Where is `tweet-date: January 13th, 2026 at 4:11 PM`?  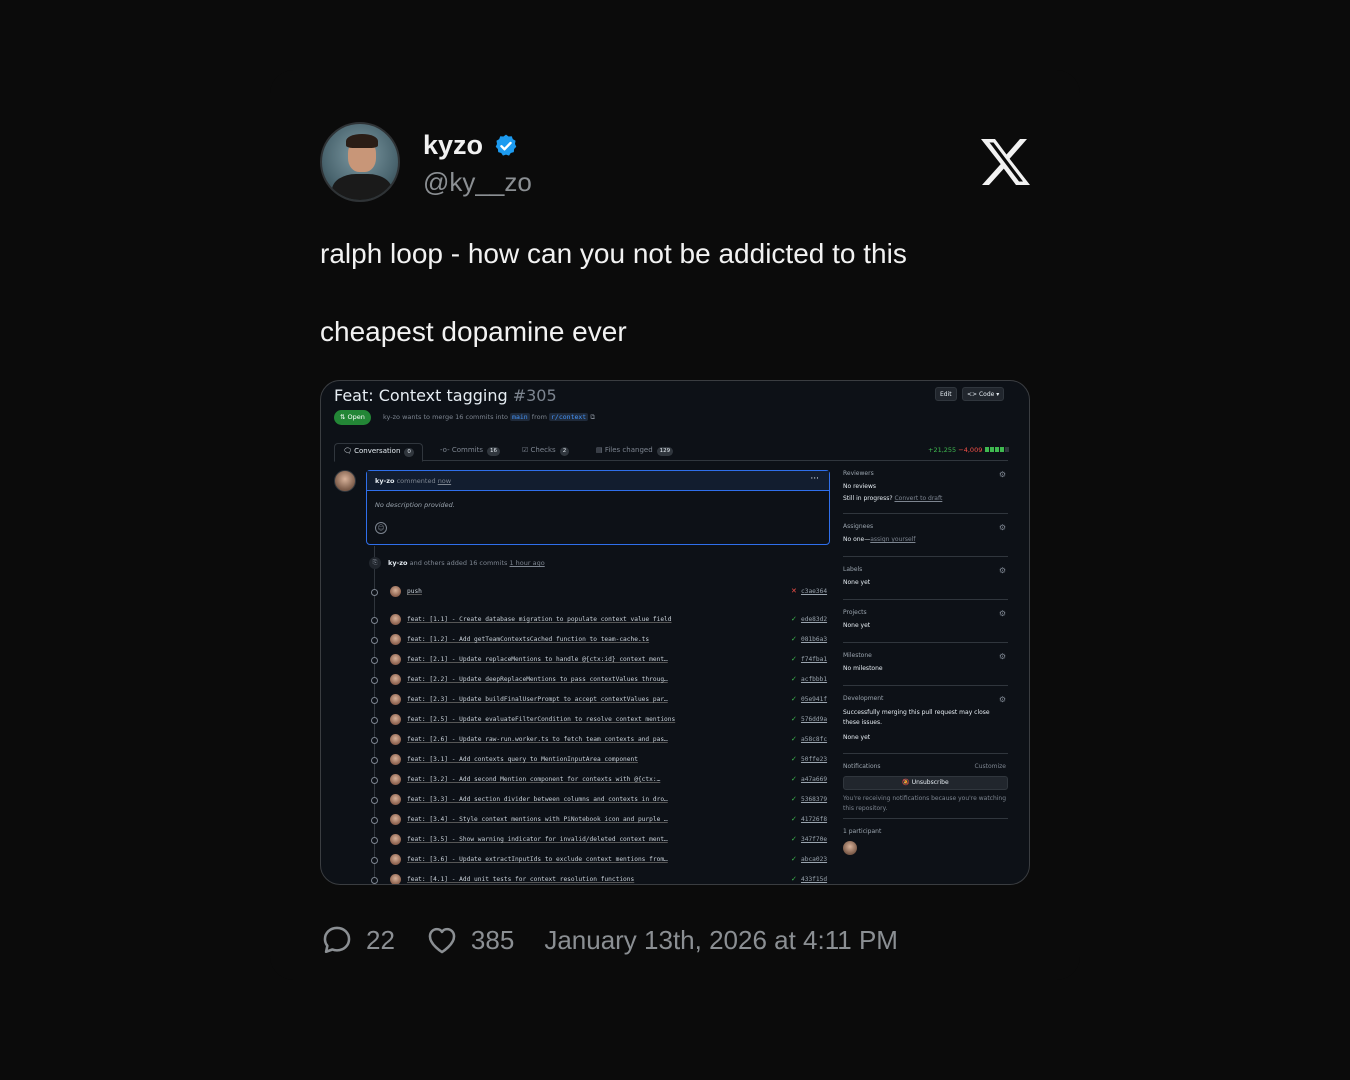 tweet-date: January 13th, 2026 at 4:11 PM is located at coordinates (721, 940).